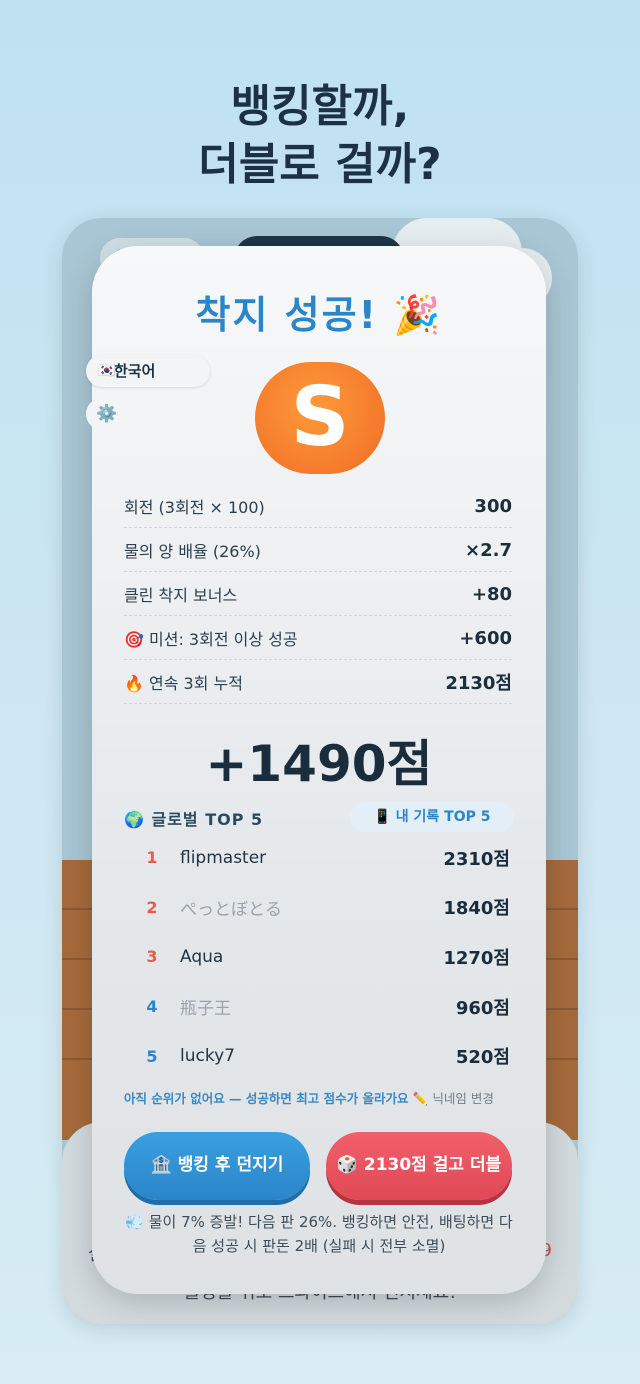  I want to click on leaderboard-row: 2 ぺっとぼとる 1840점, so click(317, 908).